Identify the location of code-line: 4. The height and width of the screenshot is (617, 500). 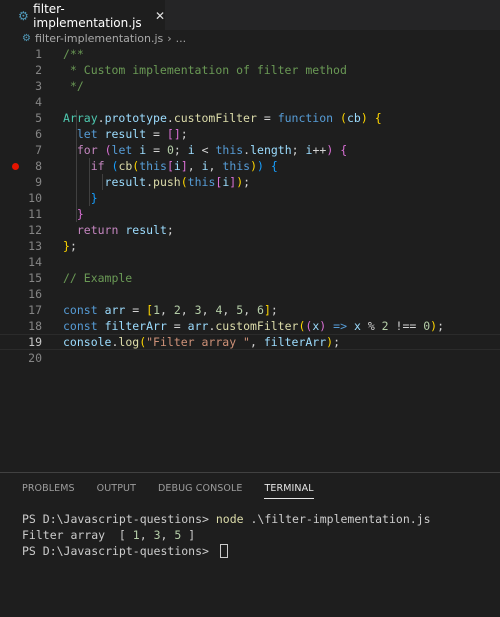
(250, 102).